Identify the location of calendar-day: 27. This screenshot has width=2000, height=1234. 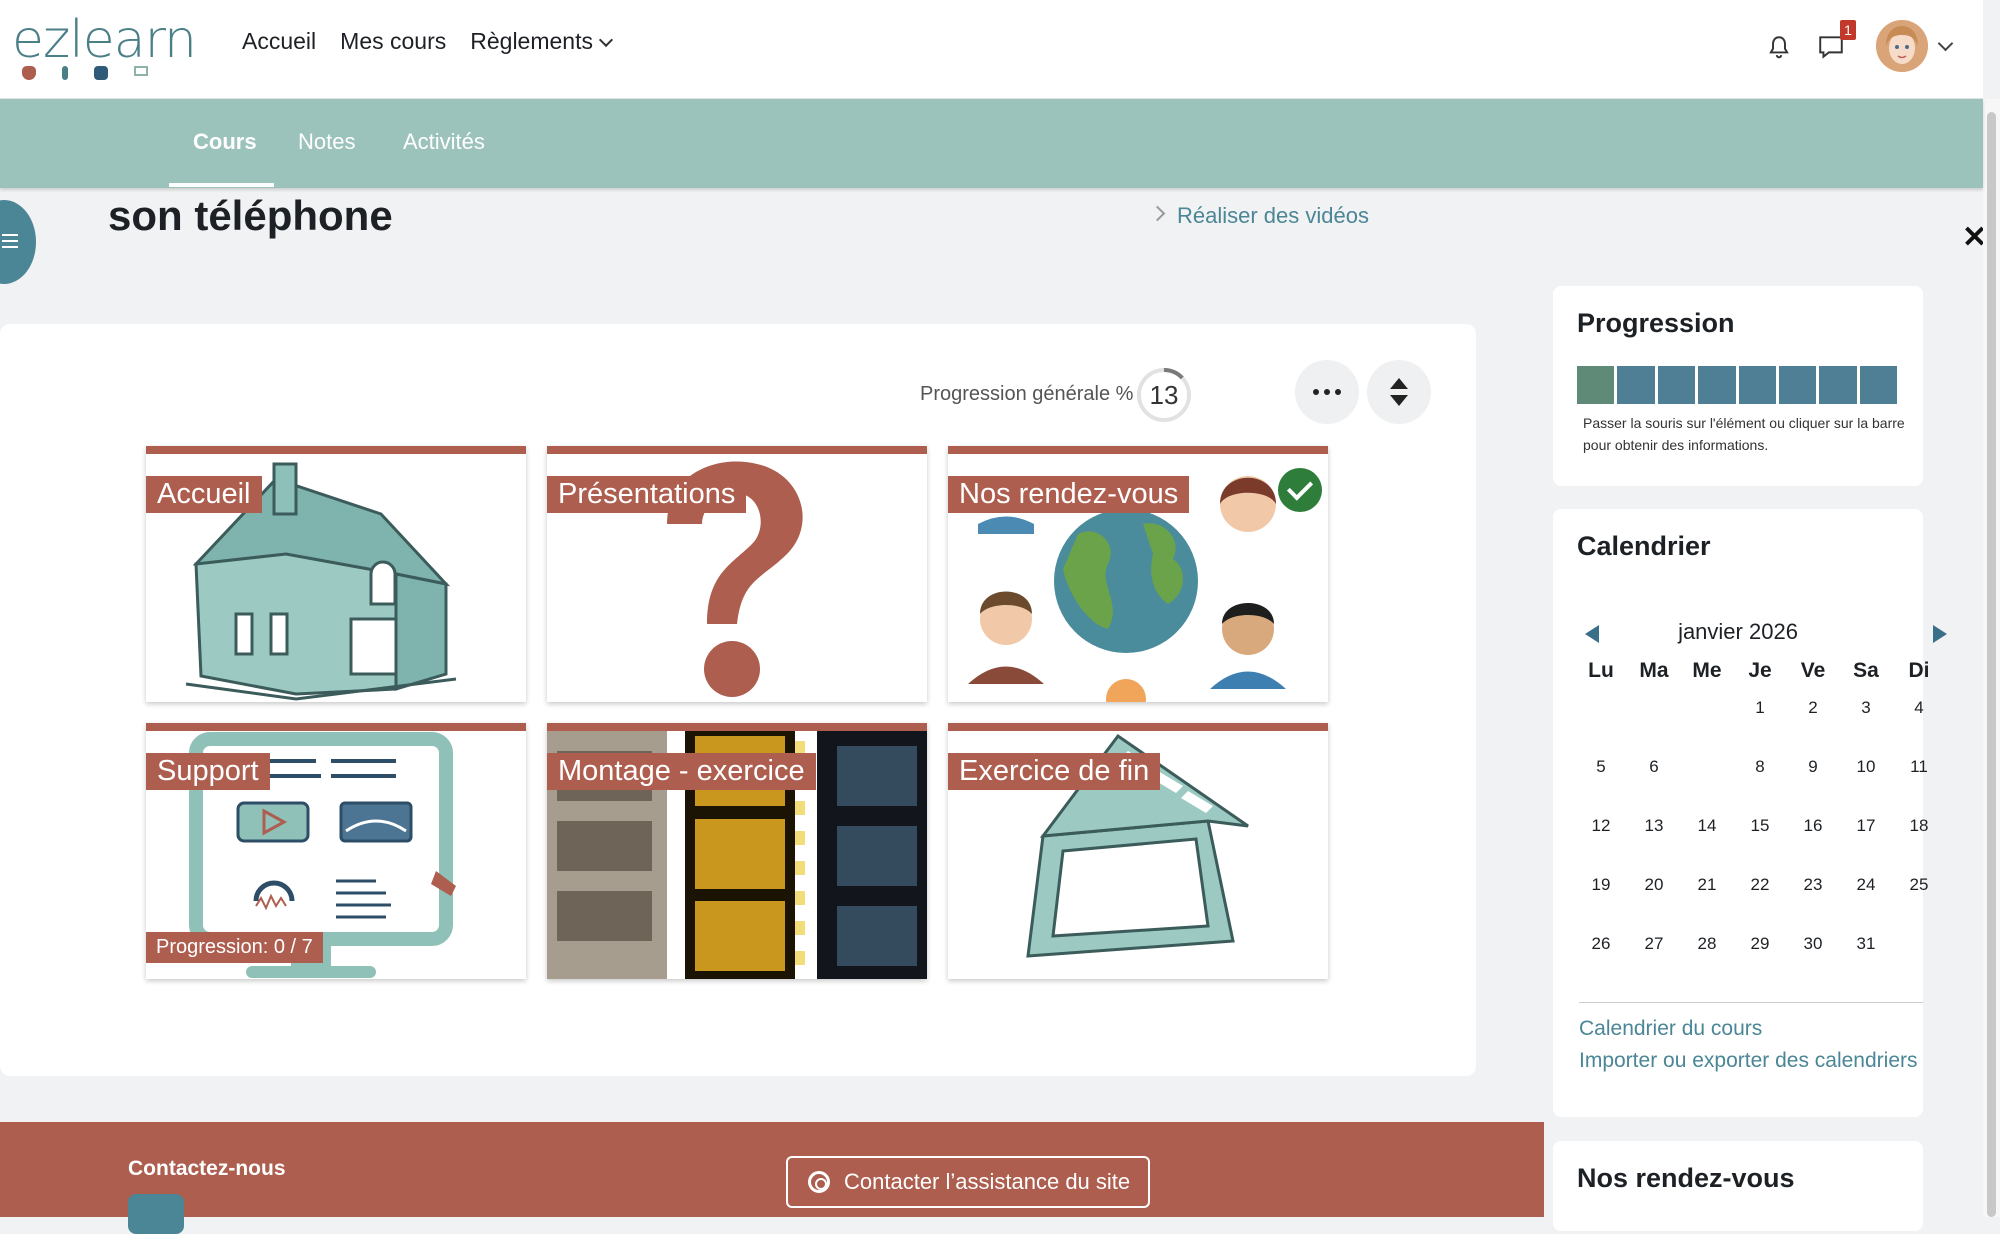
(1654, 944).